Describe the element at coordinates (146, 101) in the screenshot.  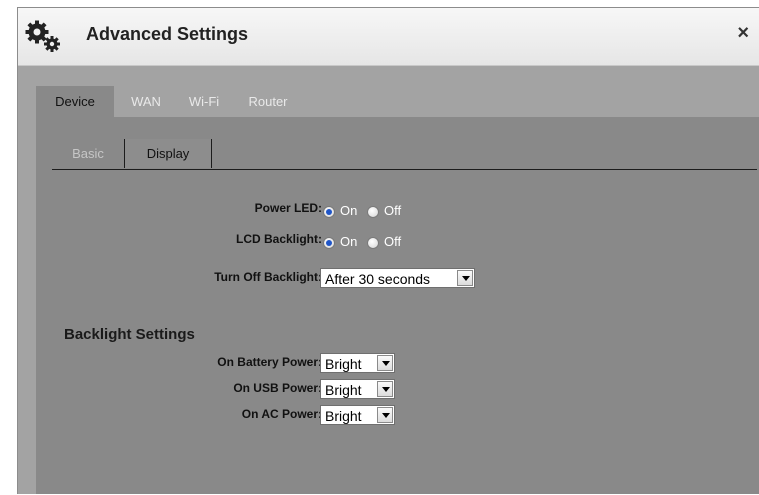
I see `tab-wan: WAN` at that location.